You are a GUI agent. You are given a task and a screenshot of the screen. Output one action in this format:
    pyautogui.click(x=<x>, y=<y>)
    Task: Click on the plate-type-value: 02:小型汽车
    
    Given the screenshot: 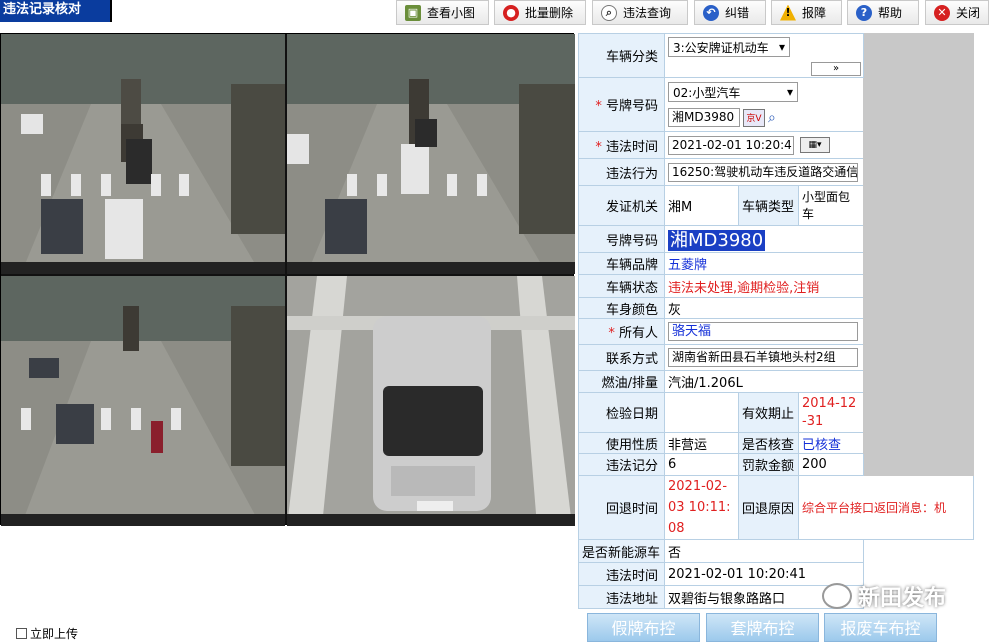 What is the action you would take?
    pyautogui.click(x=707, y=92)
    